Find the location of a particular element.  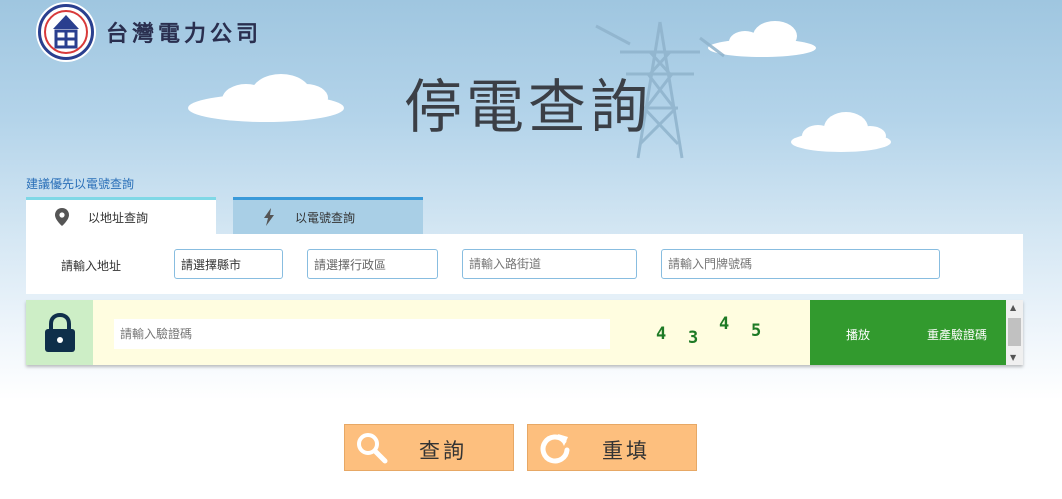

tab-meter-number-query: 以電號查詢 is located at coordinates (328, 215).